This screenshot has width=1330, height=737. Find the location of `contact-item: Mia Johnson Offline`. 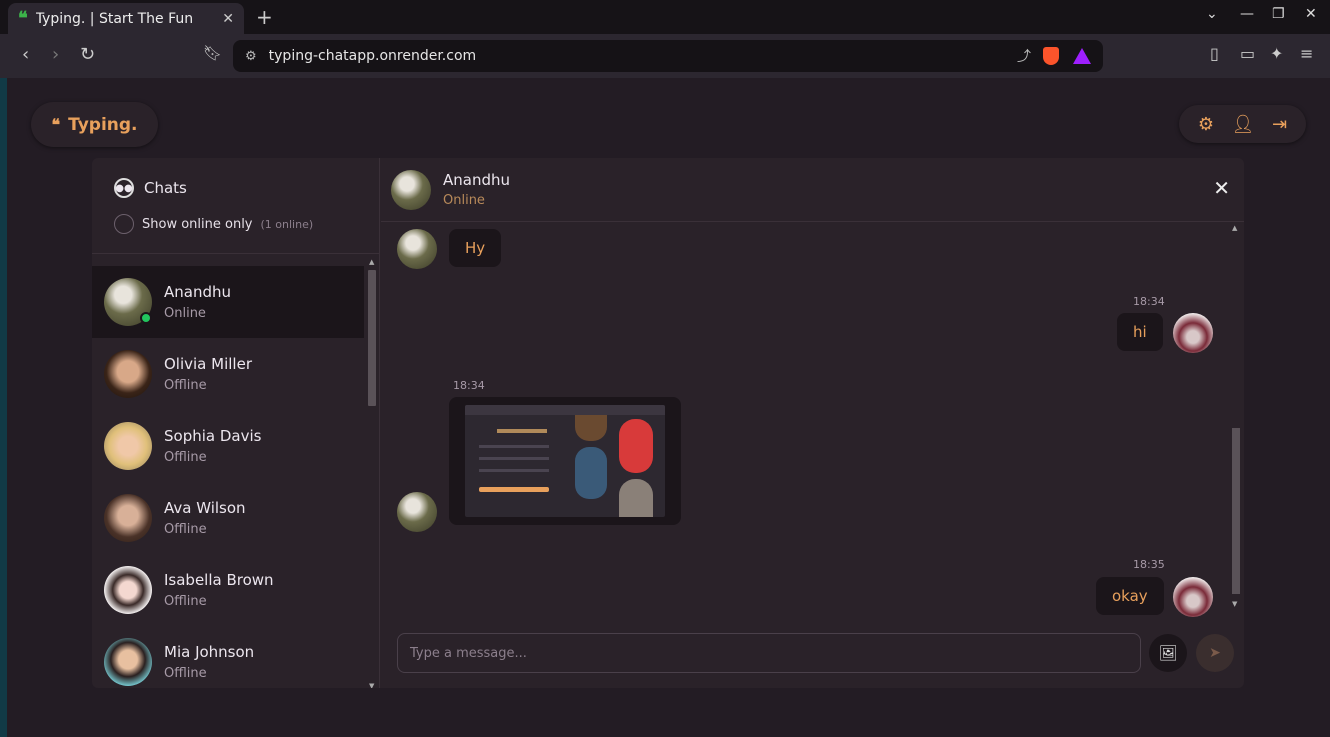

contact-item: Mia Johnson Offline is located at coordinates (228, 657).